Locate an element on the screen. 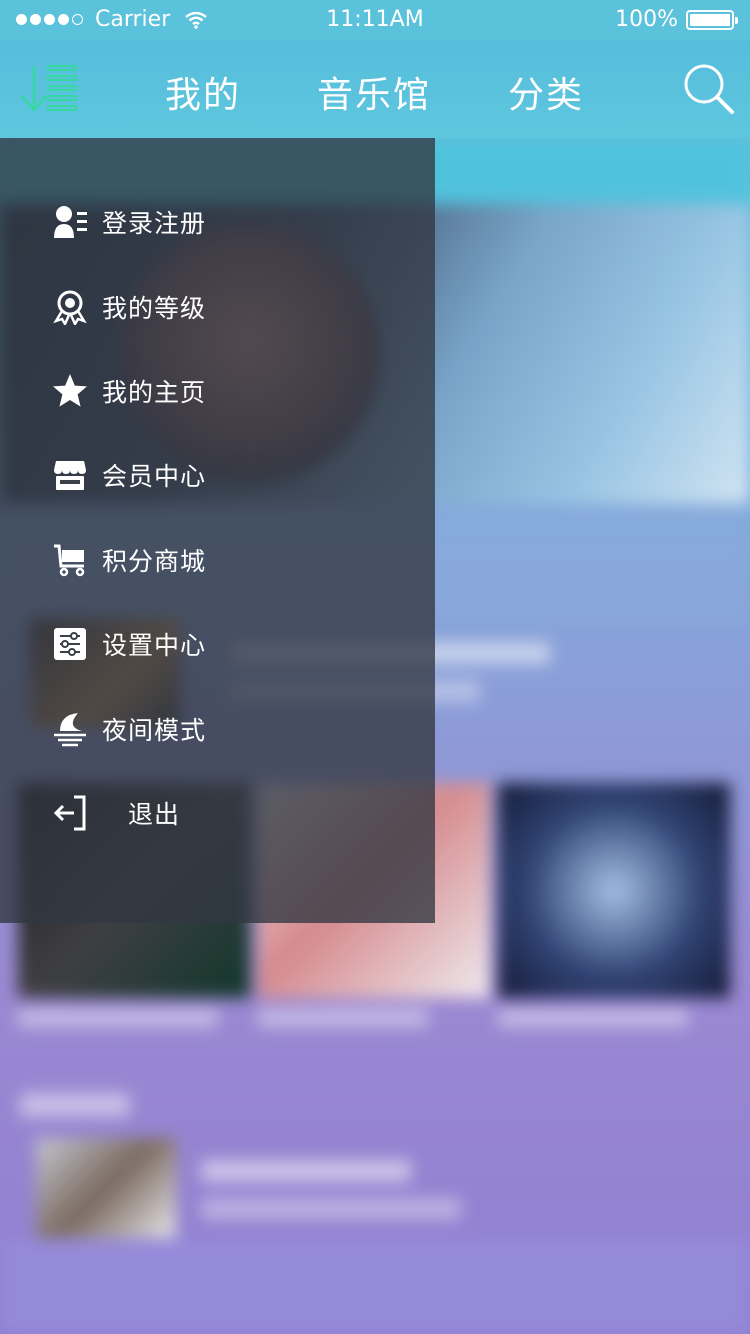 The width and height of the screenshot is (750, 1334). moon-icon is located at coordinates (70, 730).